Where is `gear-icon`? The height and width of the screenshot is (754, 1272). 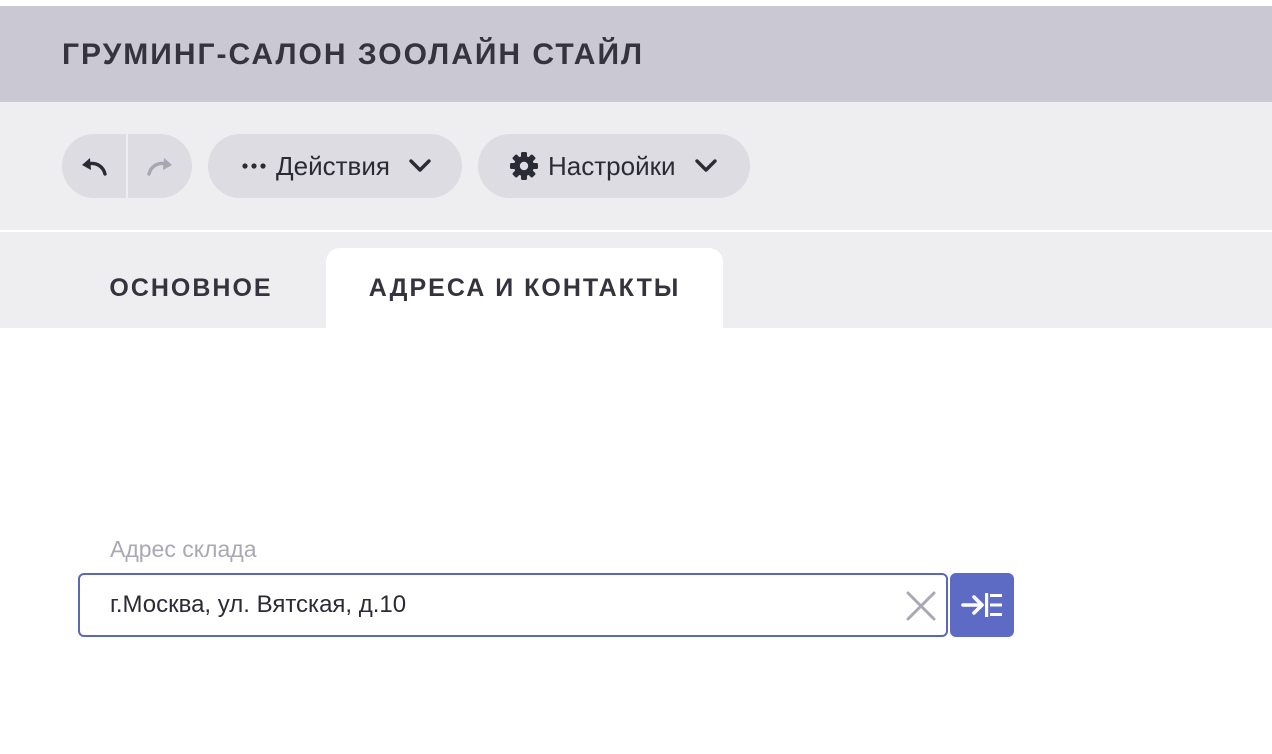 gear-icon is located at coordinates (524, 166).